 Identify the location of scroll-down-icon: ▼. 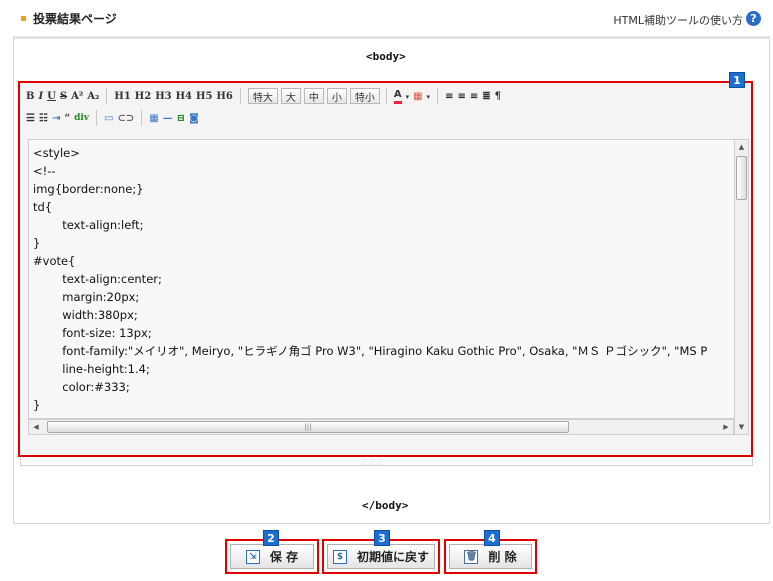
(741, 427).